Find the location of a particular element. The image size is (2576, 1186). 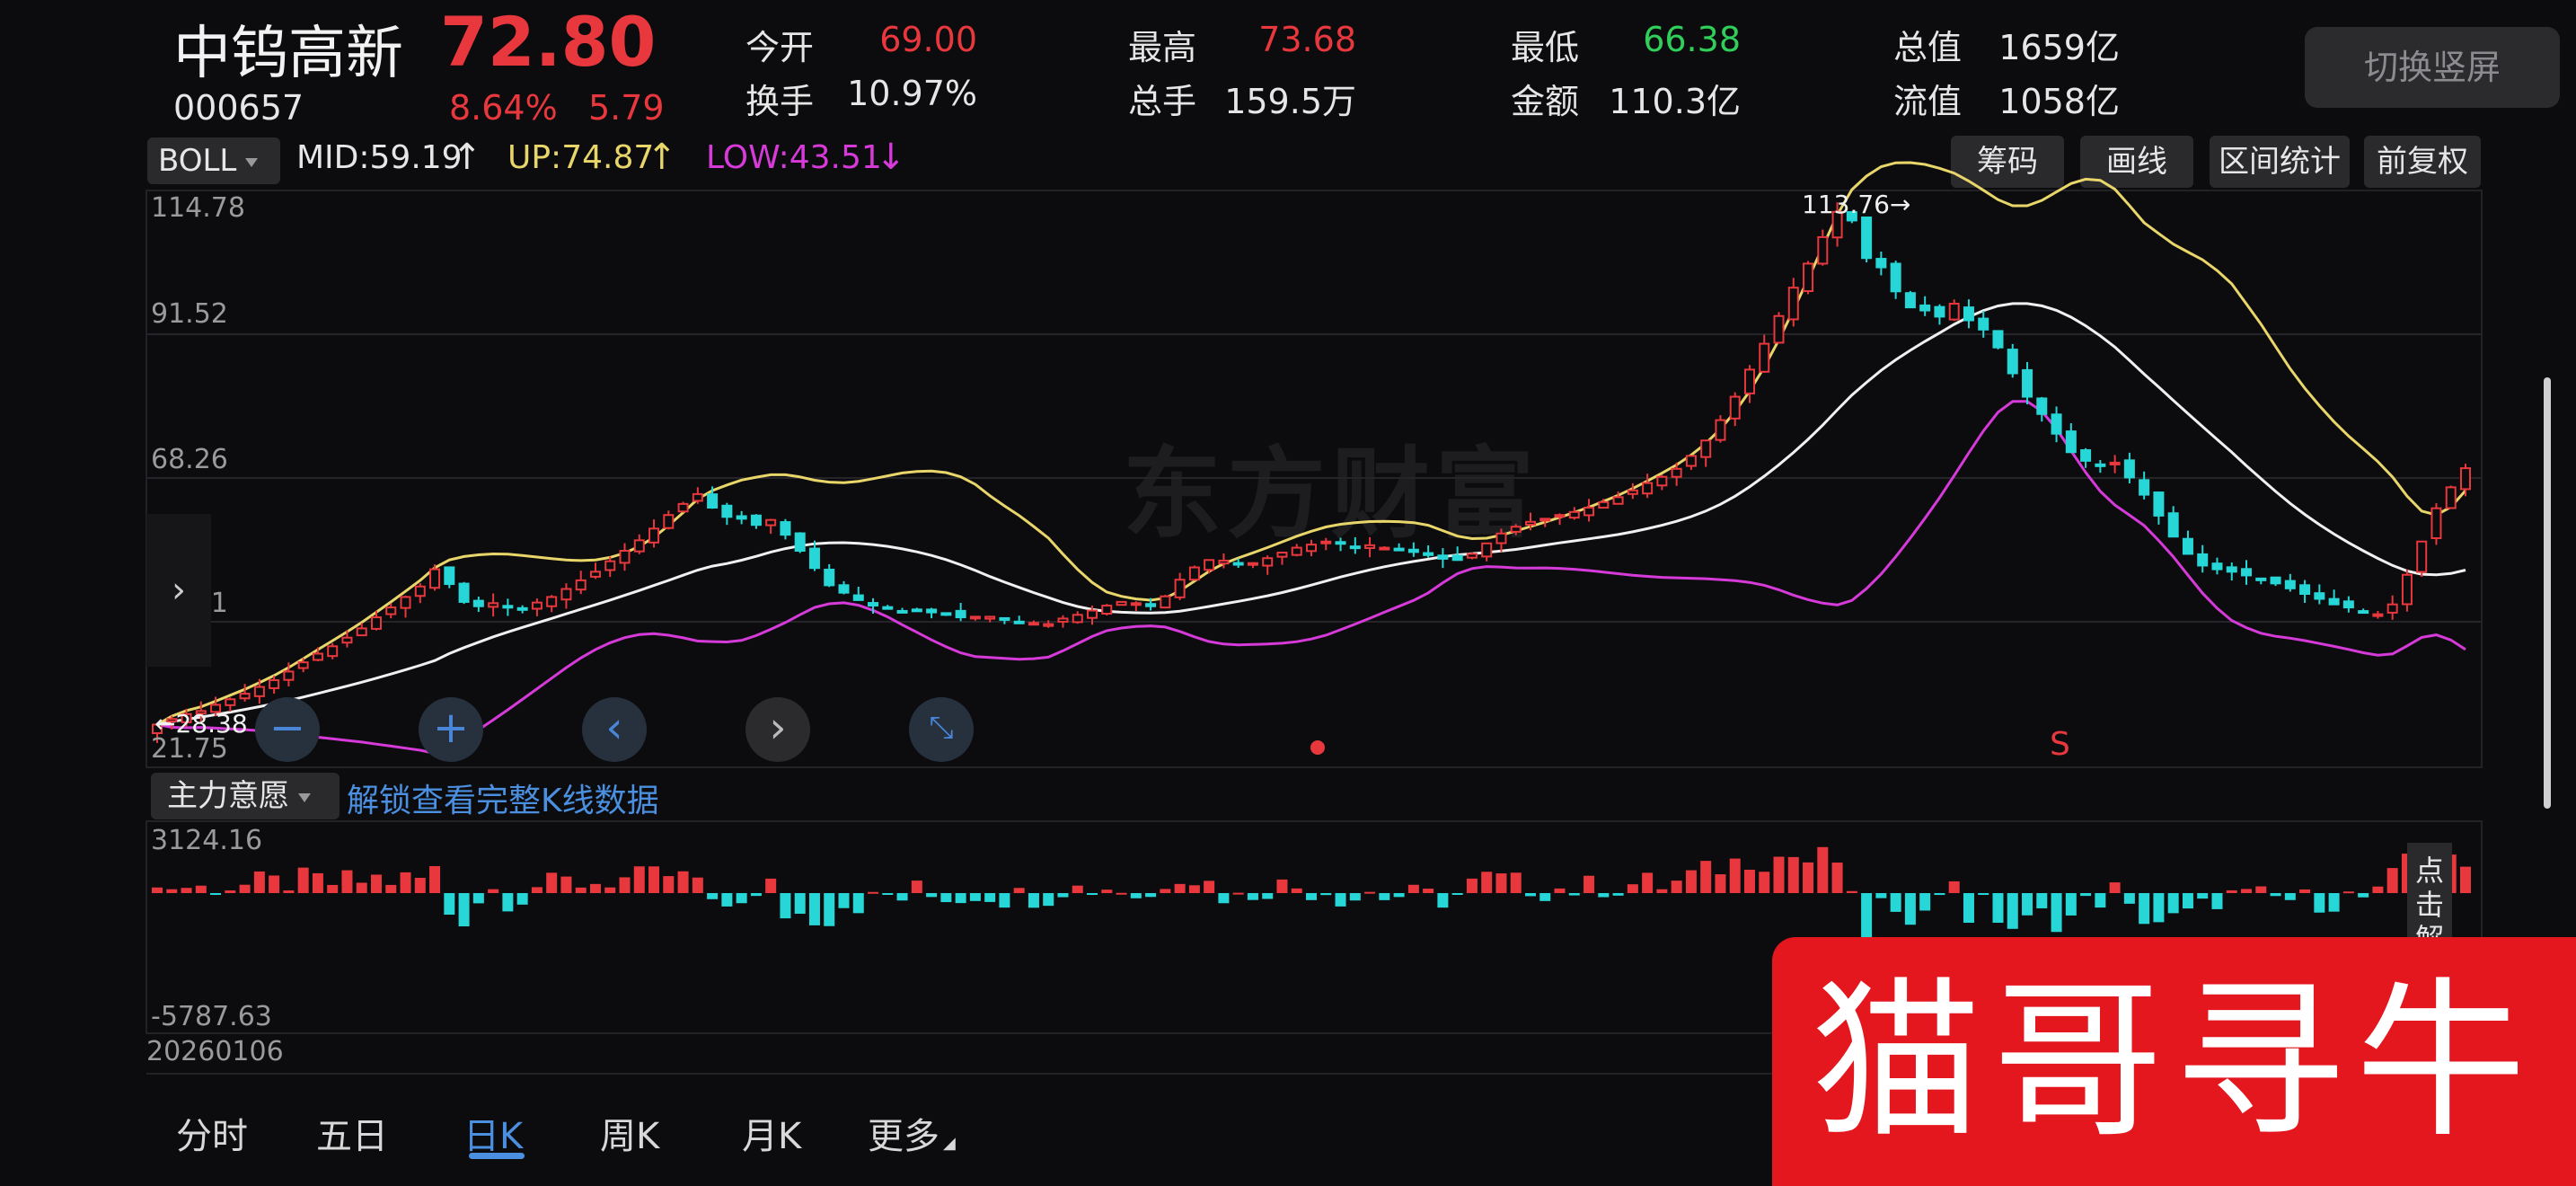

zoom-out-icon: − is located at coordinates (287, 729).